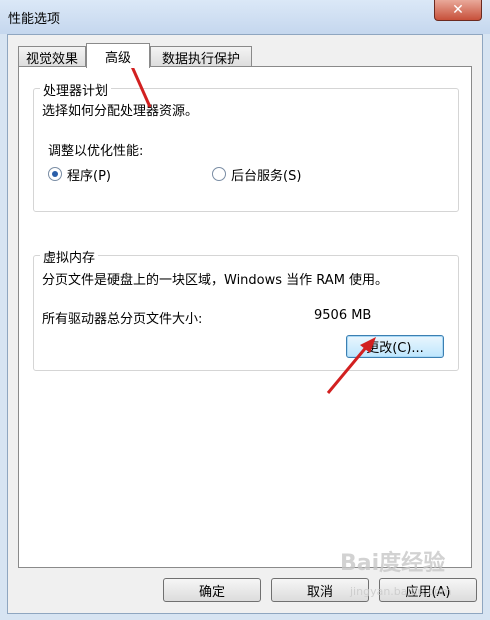 The width and height of the screenshot is (490, 620). Describe the element at coordinates (89, 174) in the screenshot. I see `programs-radio-label: 程序(P)` at that location.